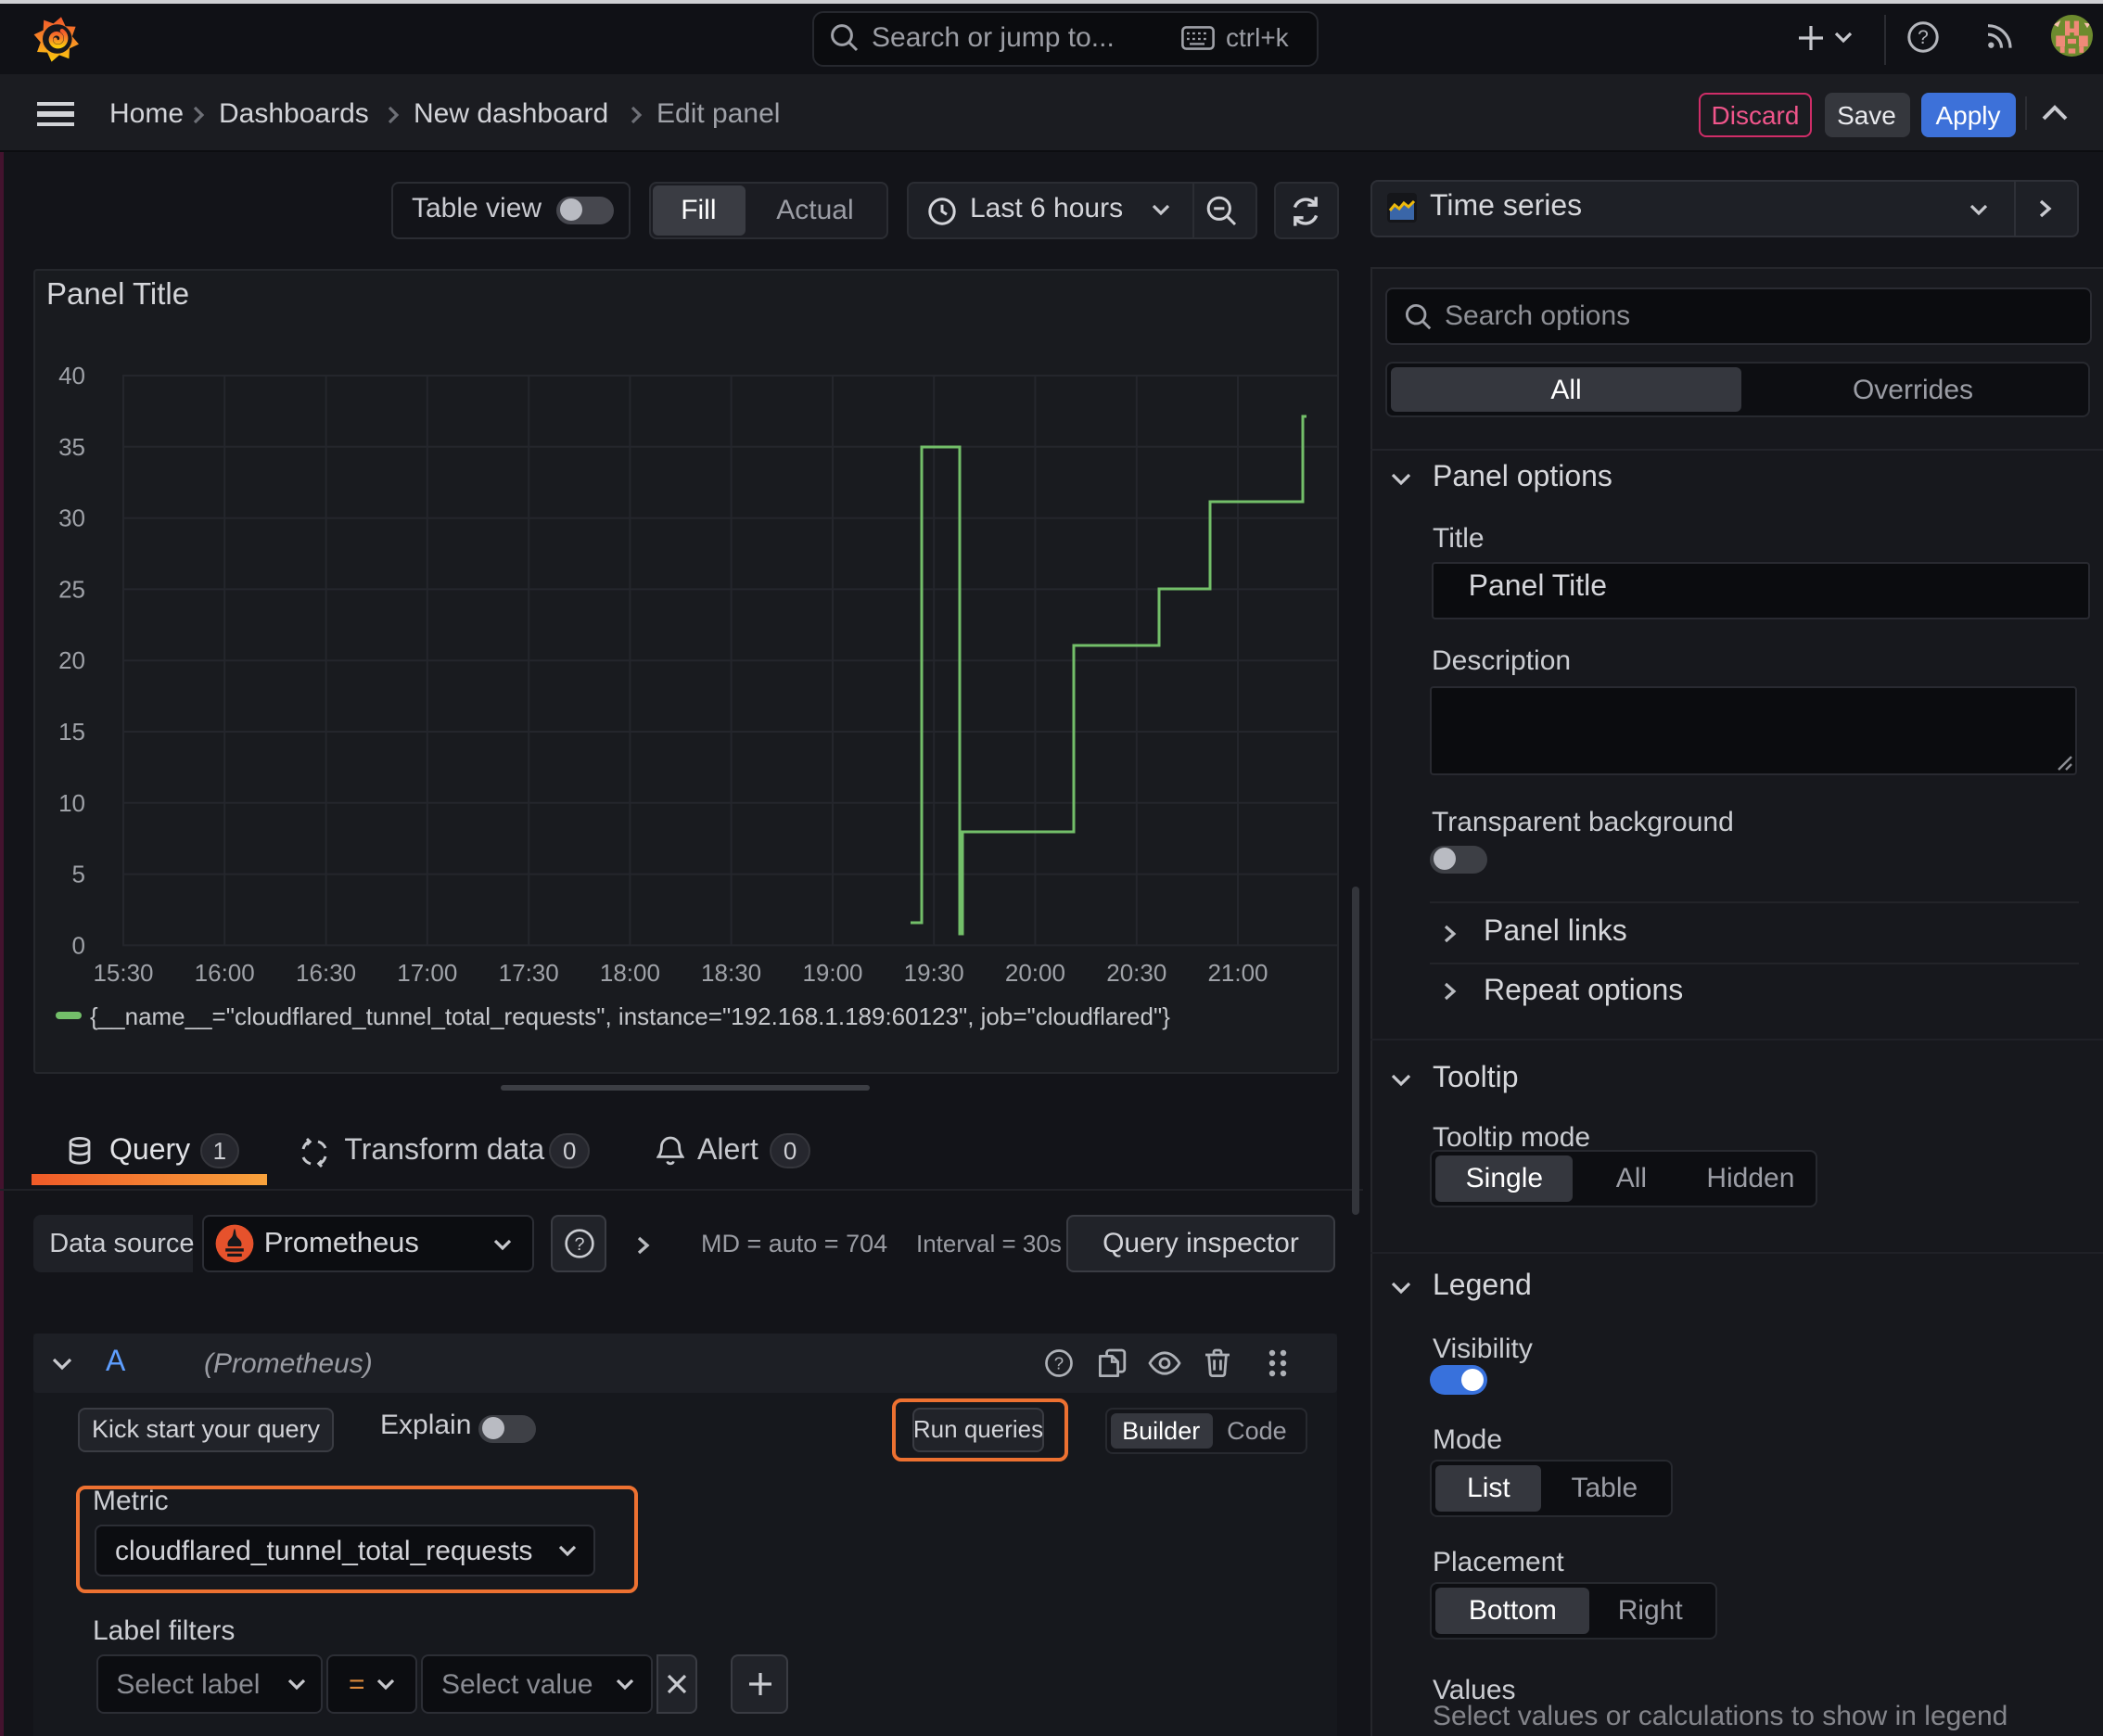 Image resolution: width=2103 pixels, height=1736 pixels. What do you see at coordinates (71, 588) in the screenshot?
I see `svg-text: 25` at bounding box center [71, 588].